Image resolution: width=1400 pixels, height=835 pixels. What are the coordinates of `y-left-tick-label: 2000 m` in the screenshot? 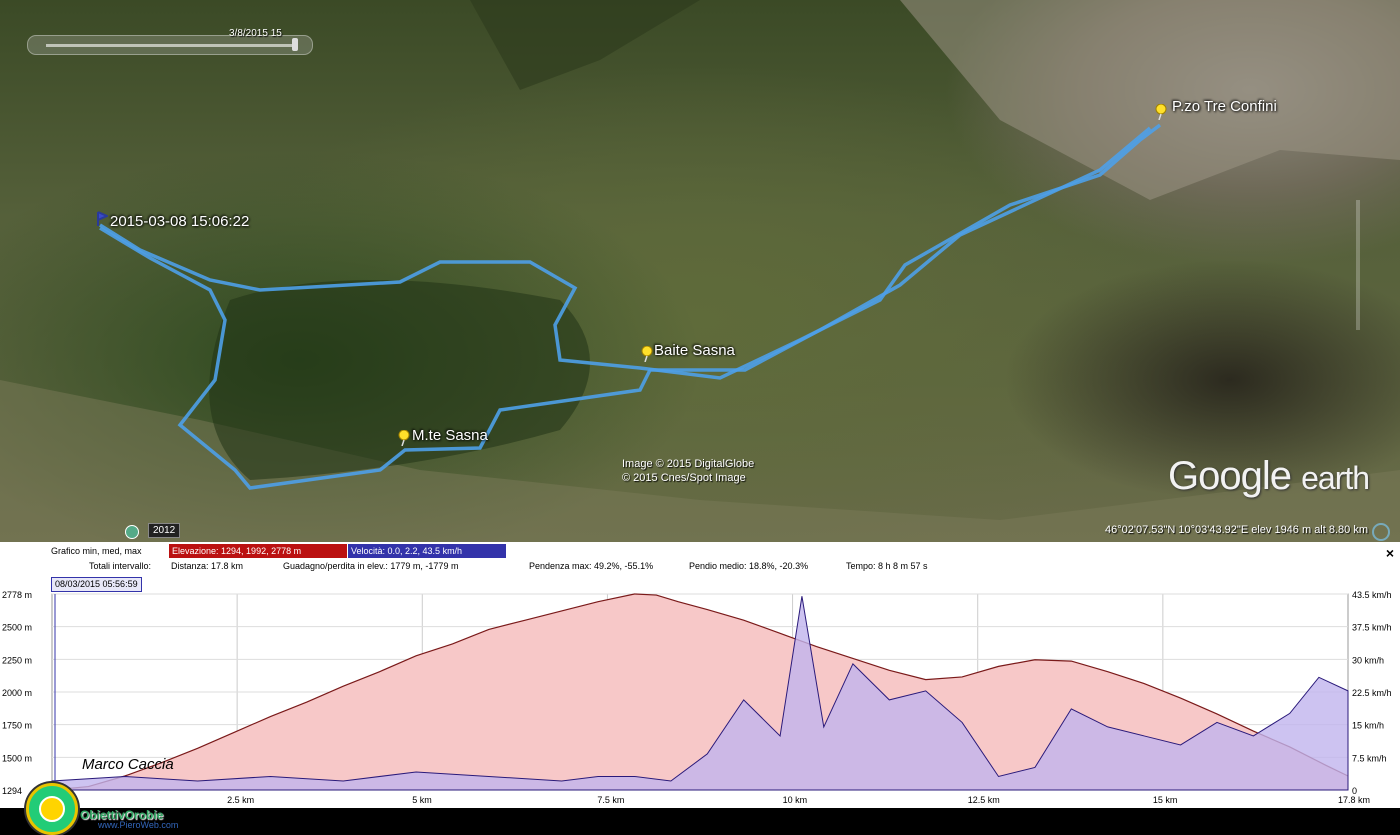 It's located at (17, 693).